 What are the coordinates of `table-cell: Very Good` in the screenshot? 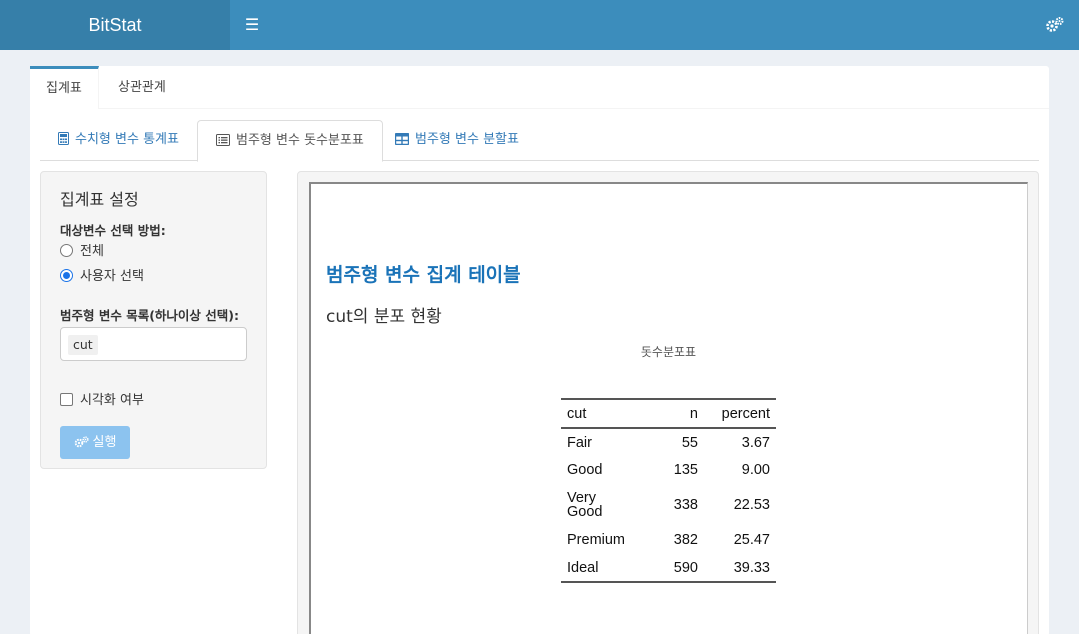 It's located at (608, 505).